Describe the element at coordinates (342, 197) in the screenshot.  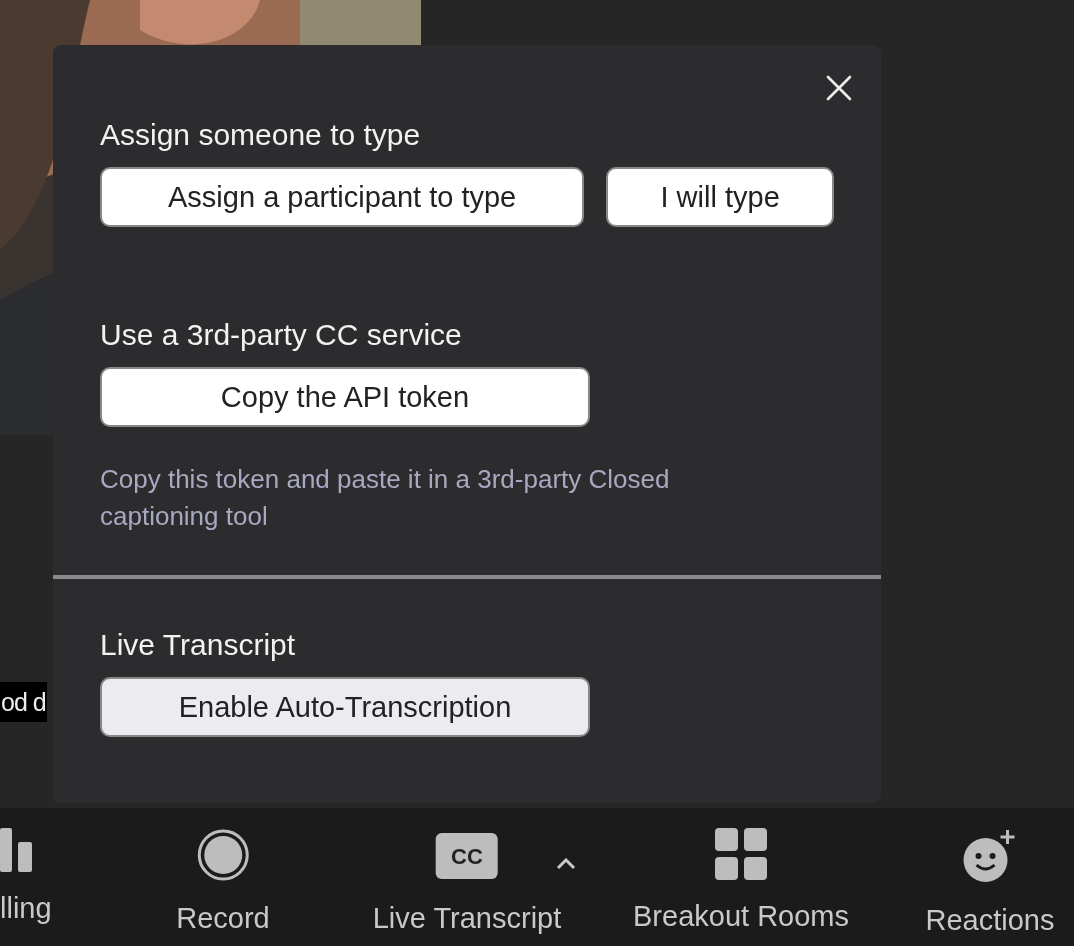
I see `option-button: Assign a participant to type` at that location.